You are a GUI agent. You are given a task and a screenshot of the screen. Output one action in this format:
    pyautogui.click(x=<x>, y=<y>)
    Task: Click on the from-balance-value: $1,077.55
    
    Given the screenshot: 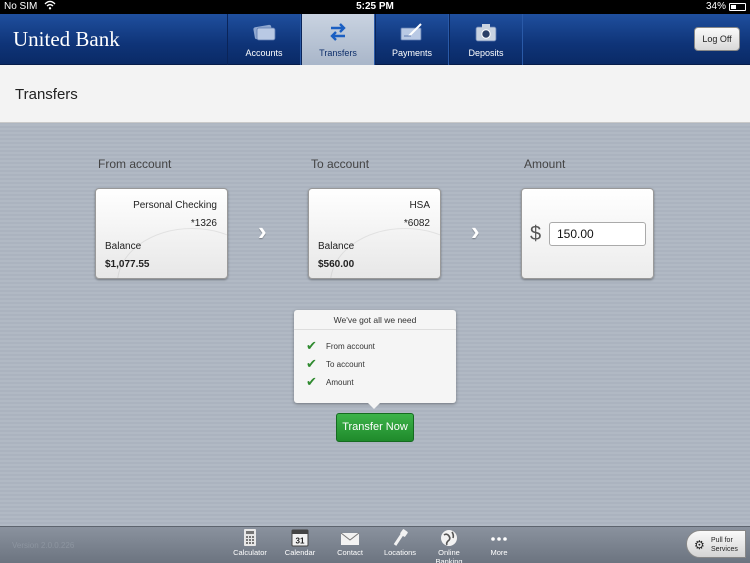 What is the action you would take?
    pyautogui.click(x=127, y=264)
    